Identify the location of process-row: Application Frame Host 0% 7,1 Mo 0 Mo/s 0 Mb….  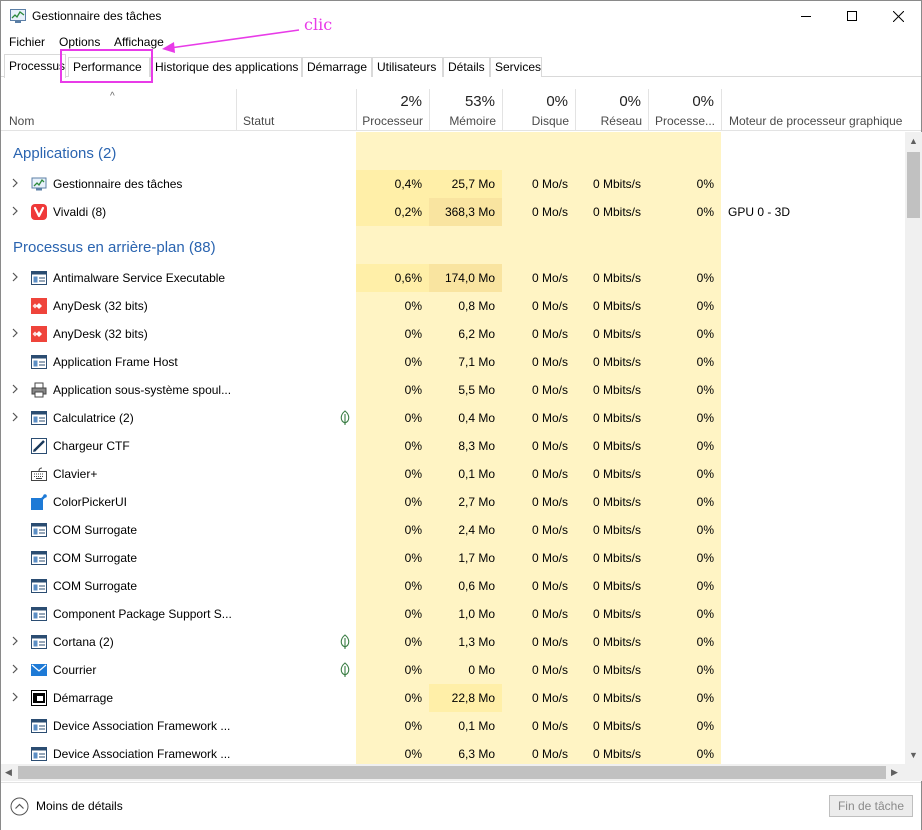
(453, 362).